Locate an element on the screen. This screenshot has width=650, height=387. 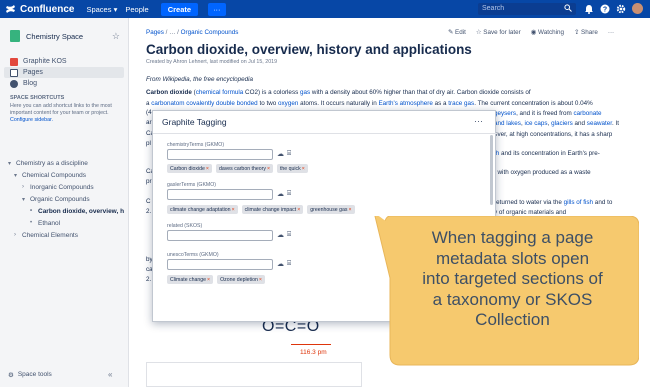
breadcrumb-organic-compounds: Organic Compounds is located at coordinates (210, 32).